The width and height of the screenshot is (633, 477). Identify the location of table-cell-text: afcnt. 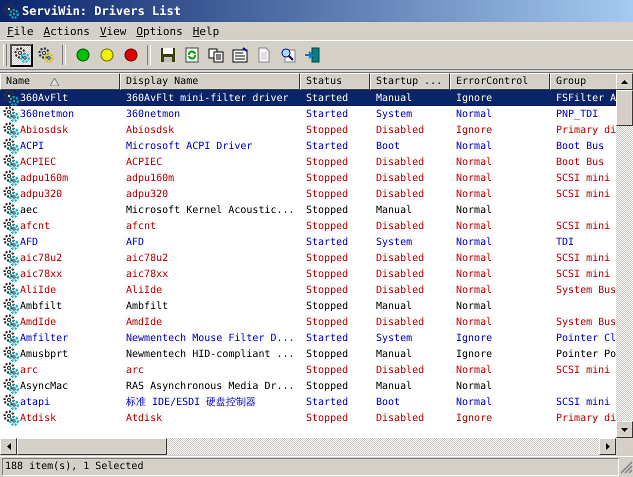
(141, 226).